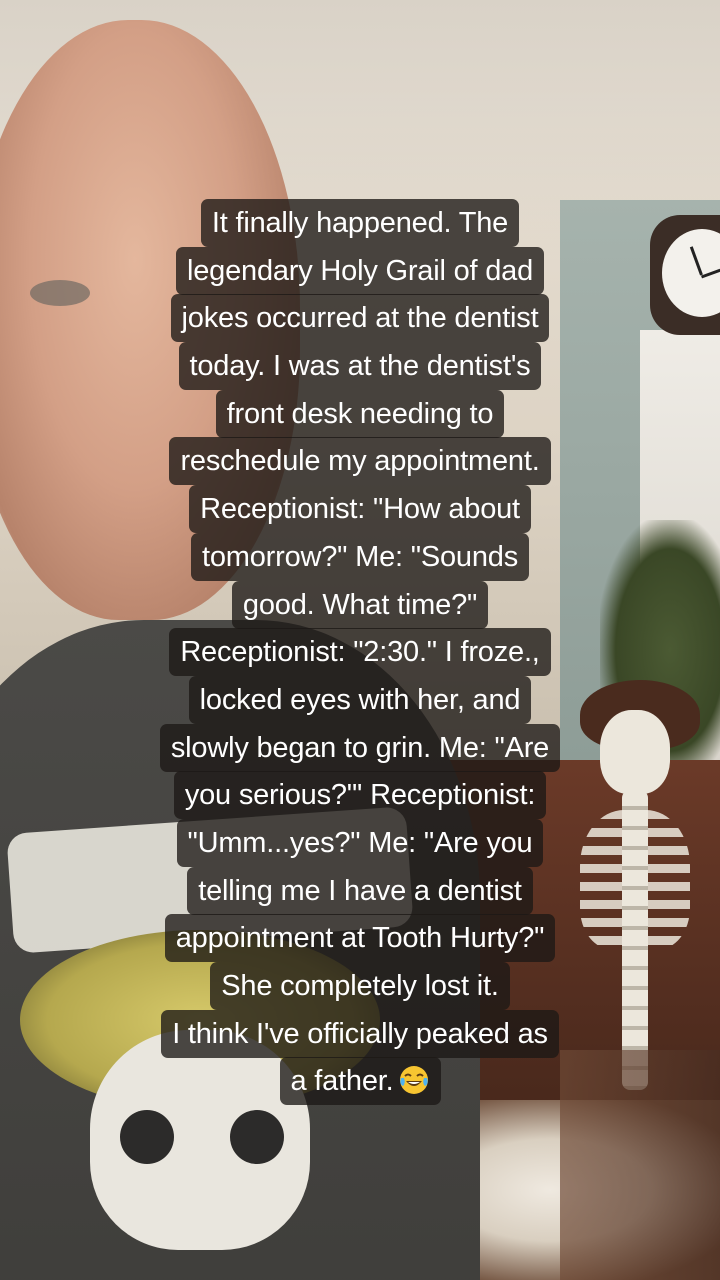 The image size is (720, 1280). I want to click on caption-line: locked eyes with her, and, so click(360, 699).